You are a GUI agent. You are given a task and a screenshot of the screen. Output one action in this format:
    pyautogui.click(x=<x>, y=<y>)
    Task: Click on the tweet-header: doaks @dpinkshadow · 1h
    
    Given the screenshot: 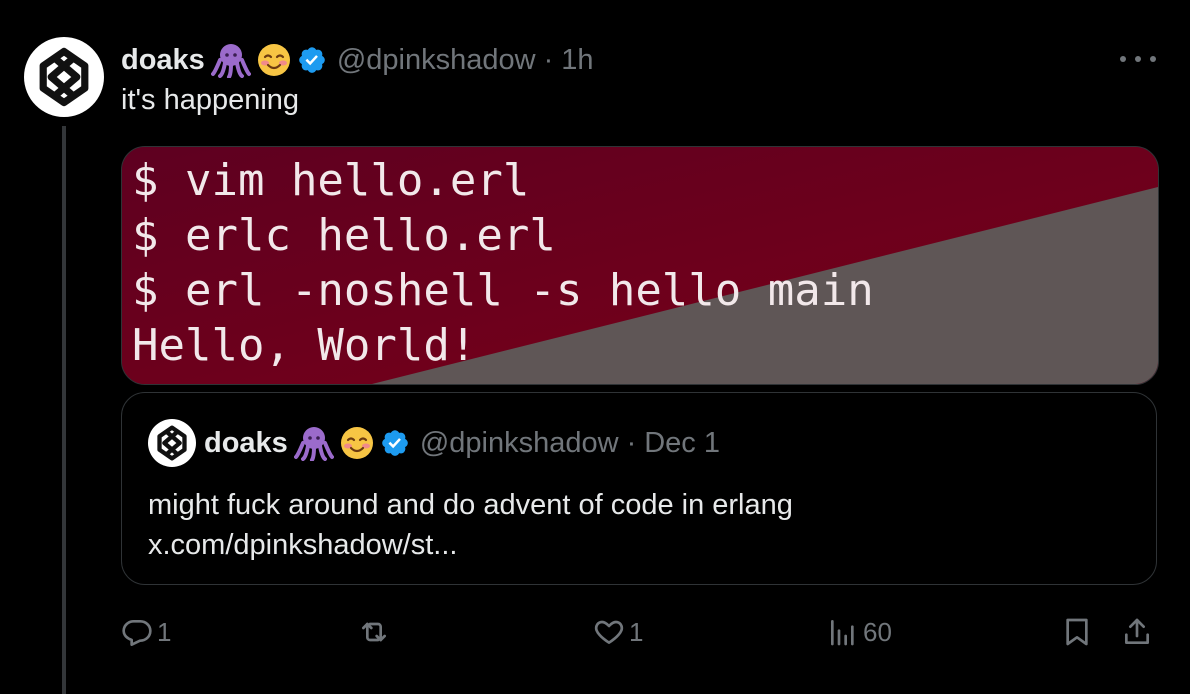 What is the action you would take?
    pyautogui.click(x=357, y=60)
    